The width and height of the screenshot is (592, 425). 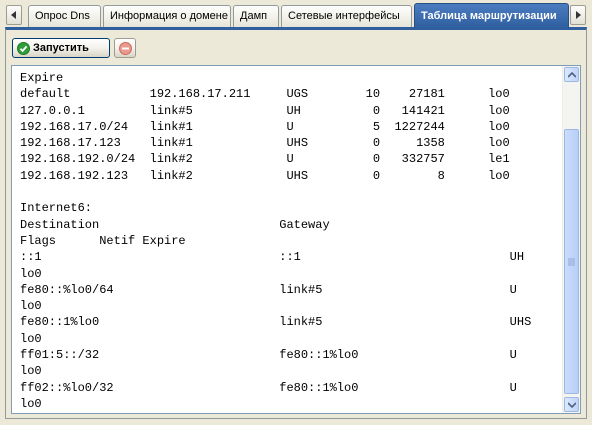 I want to click on chevron-down-icon, so click(x=571, y=404).